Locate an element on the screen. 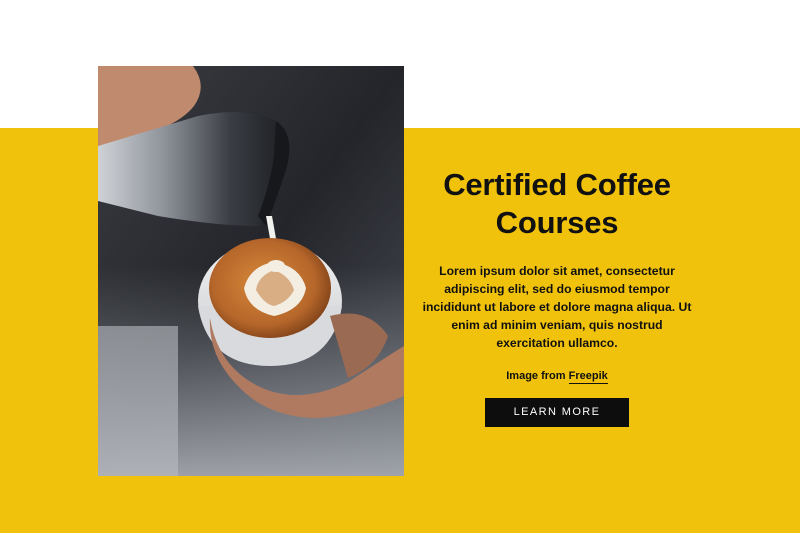 The image size is (800, 533). section-title: Certified Coffee Courses is located at coordinates (557, 204).